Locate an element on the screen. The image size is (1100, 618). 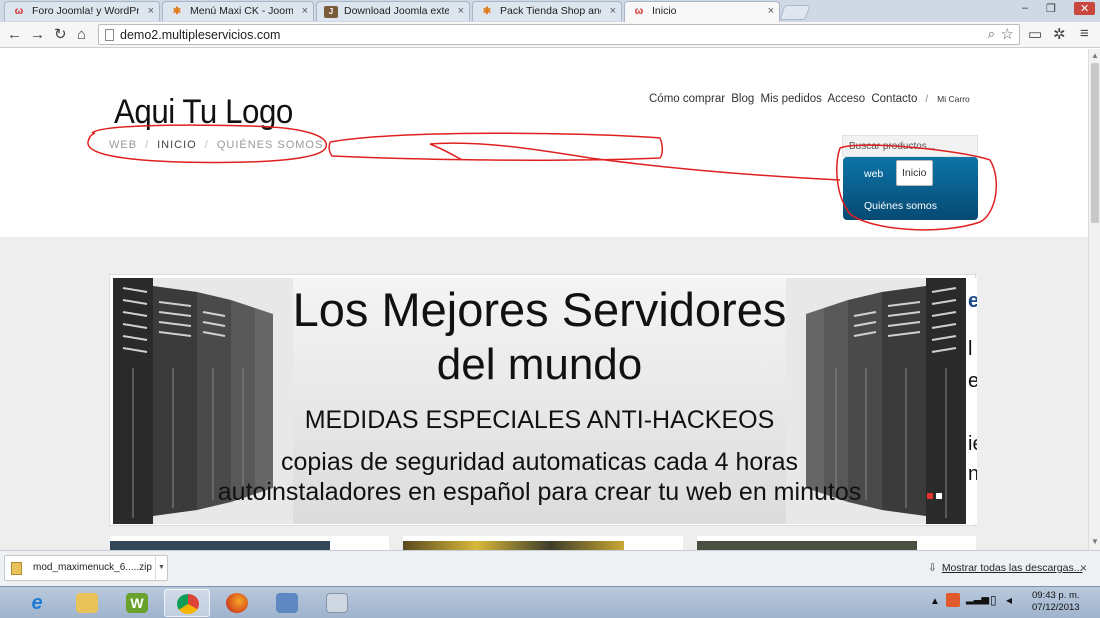
address-bar: demo2.multipleservicios.com ⌕ ☆ is located at coordinates (559, 34).